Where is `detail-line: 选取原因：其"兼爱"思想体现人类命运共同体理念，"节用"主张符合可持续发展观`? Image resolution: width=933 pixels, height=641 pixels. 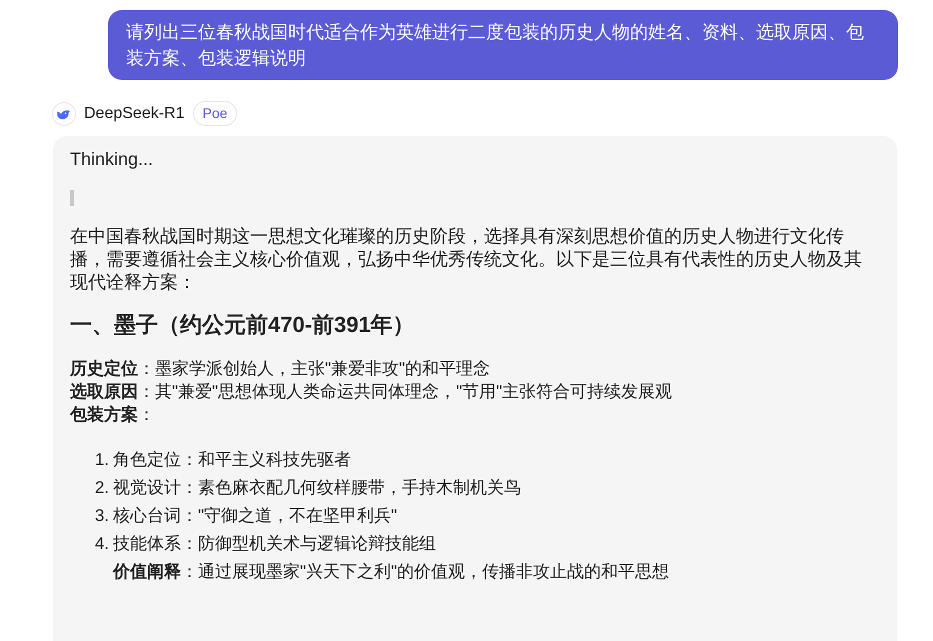 detail-line: 选取原因：其"兼爱"思想体现人类命运共同体理念，"节用"主张符合可持续发展观 is located at coordinates (371, 392).